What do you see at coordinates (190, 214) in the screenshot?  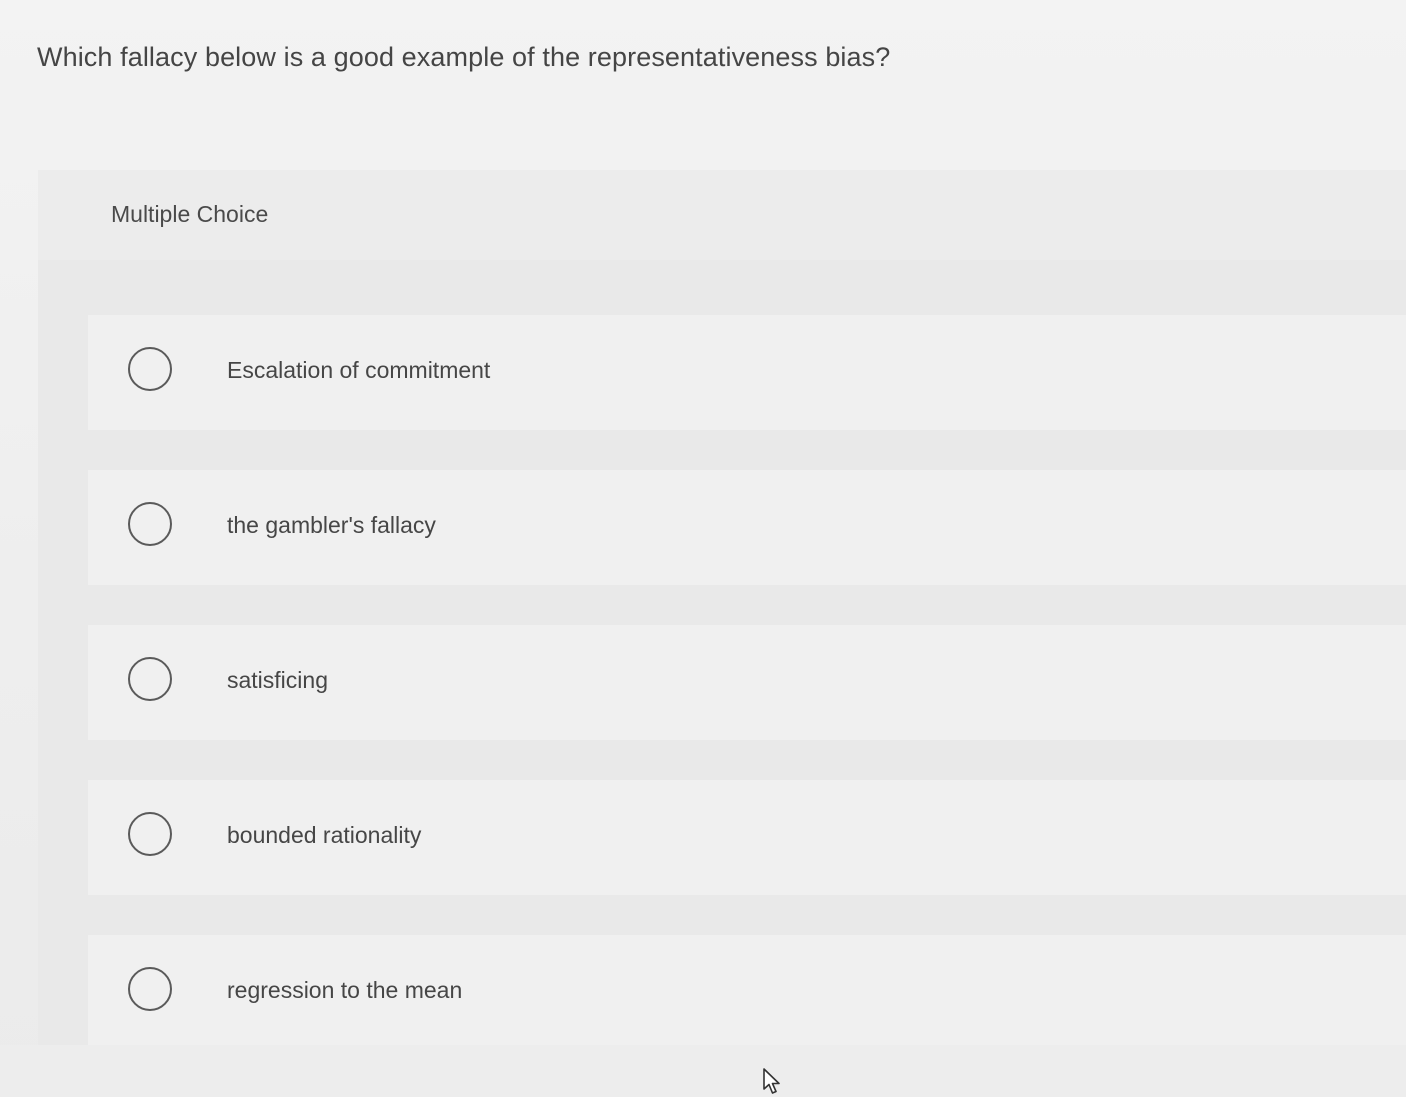 I see `multiple-choice-label: Multiple Choice` at bounding box center [190, 214].